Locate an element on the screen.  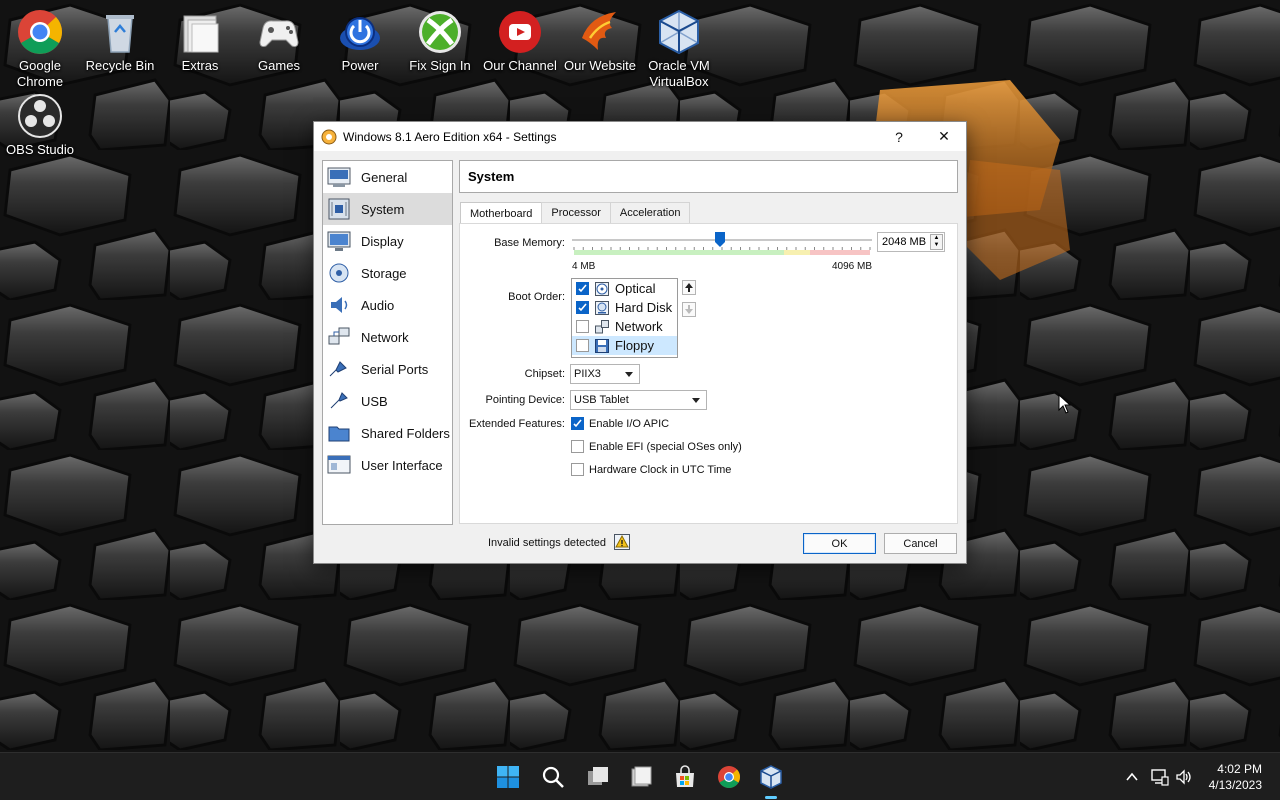
sidebar-item-network: Network is located at coordinates (387, 337).